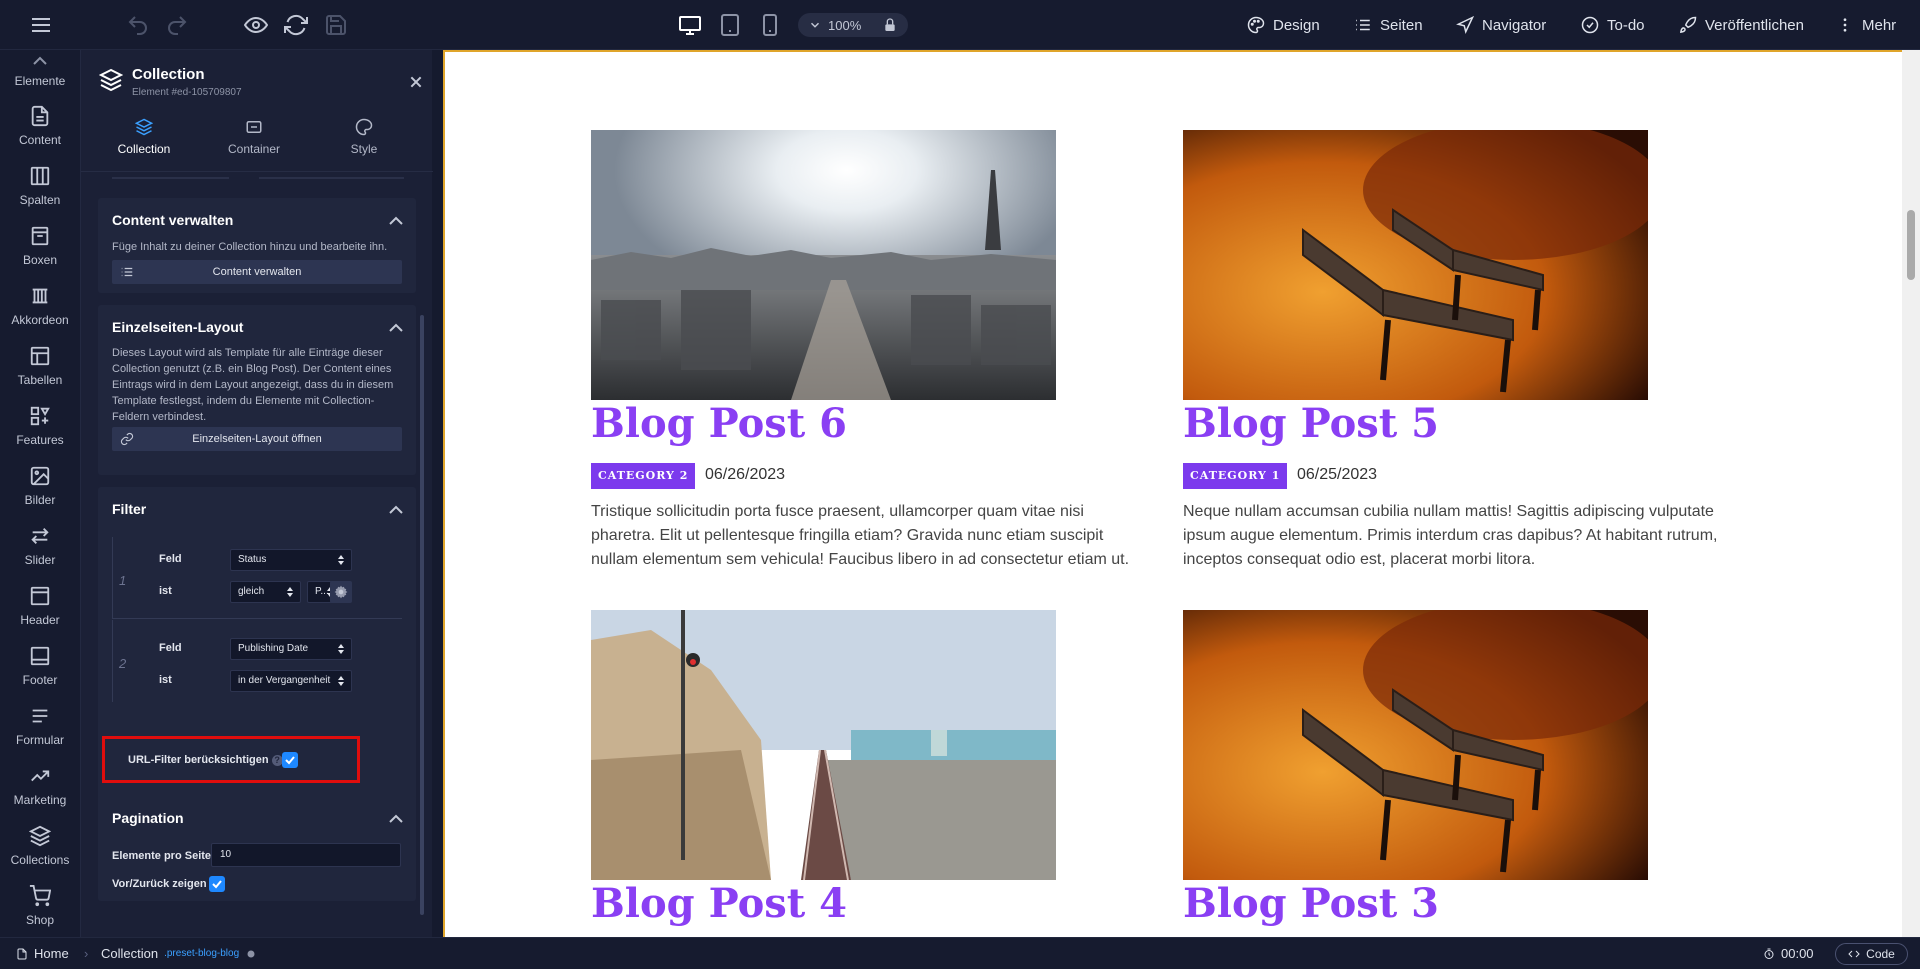  What do you see at coordinates (40, 920) in the screenshot?
I see `rail-shop-label: Shop` at bounding box center [40, 920].